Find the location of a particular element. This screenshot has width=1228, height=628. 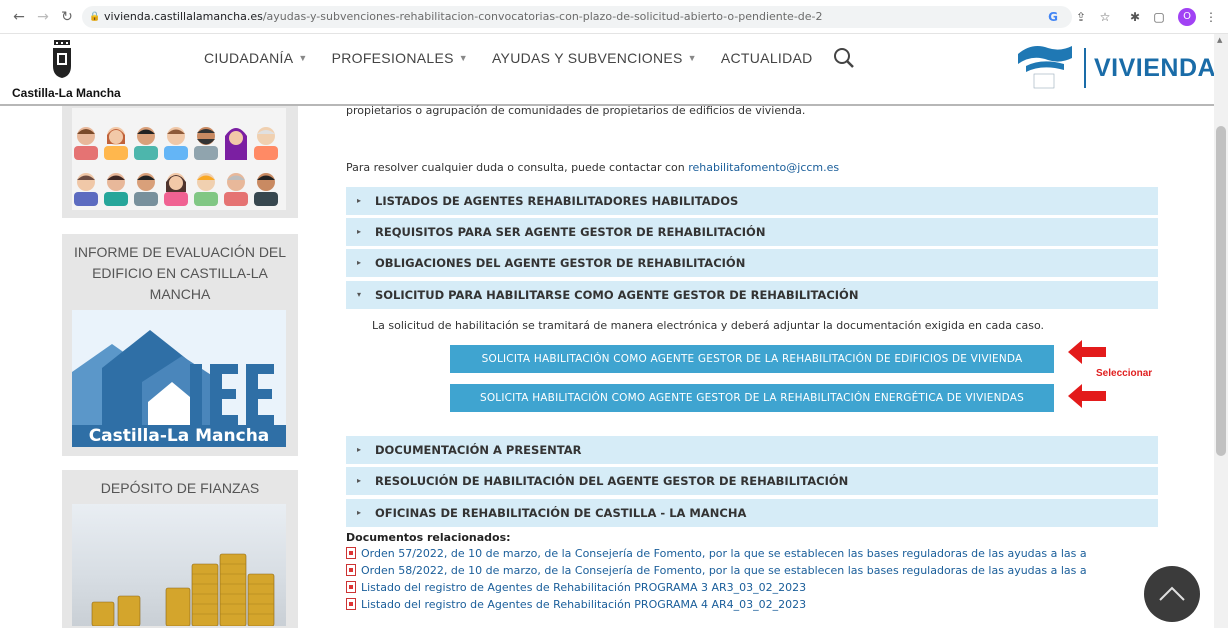

forward-arrow-icon: → is located at coordinates (43, 17).